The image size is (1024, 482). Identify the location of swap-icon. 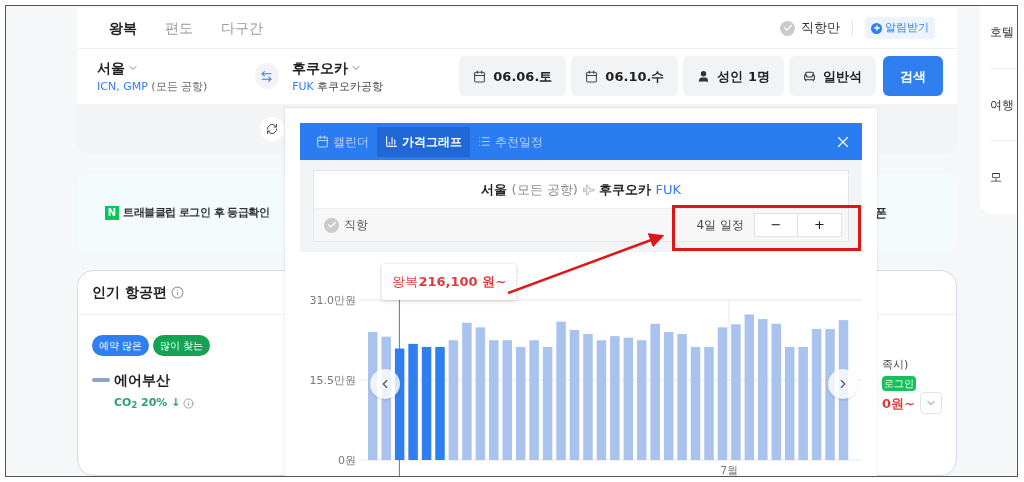
(267, 76).